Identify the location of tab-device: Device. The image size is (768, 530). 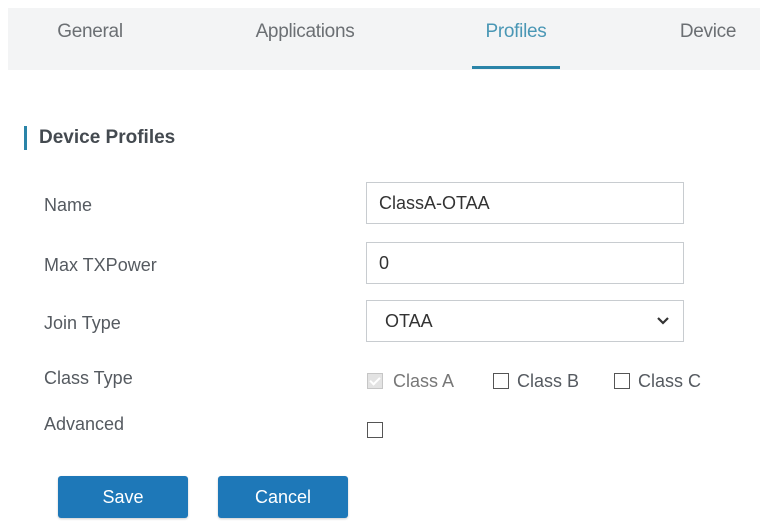
(708, 39).